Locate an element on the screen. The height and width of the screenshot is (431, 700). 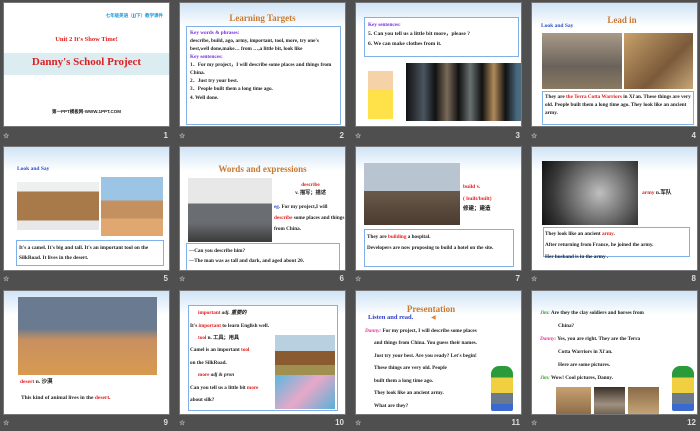
slide-footer-5: ☆ 5 is located at coordinates (86, 279).